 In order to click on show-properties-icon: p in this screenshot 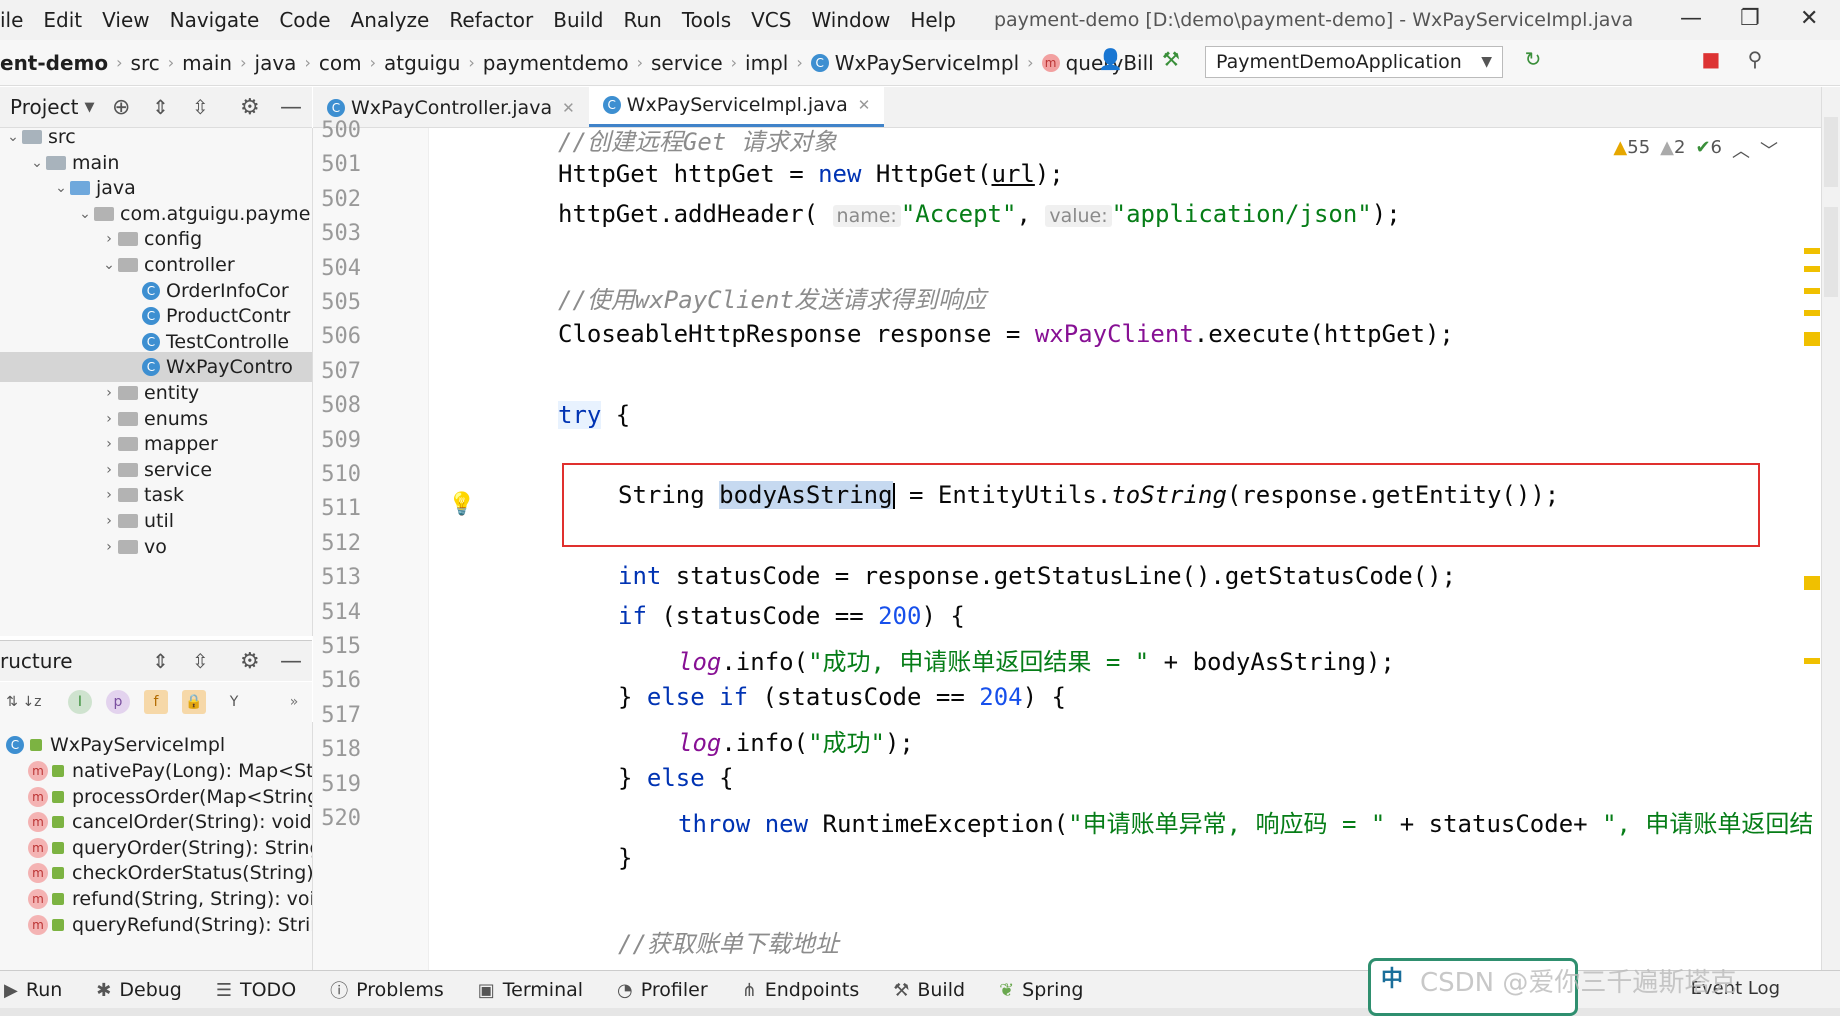, I will do `click(118, 702)`.